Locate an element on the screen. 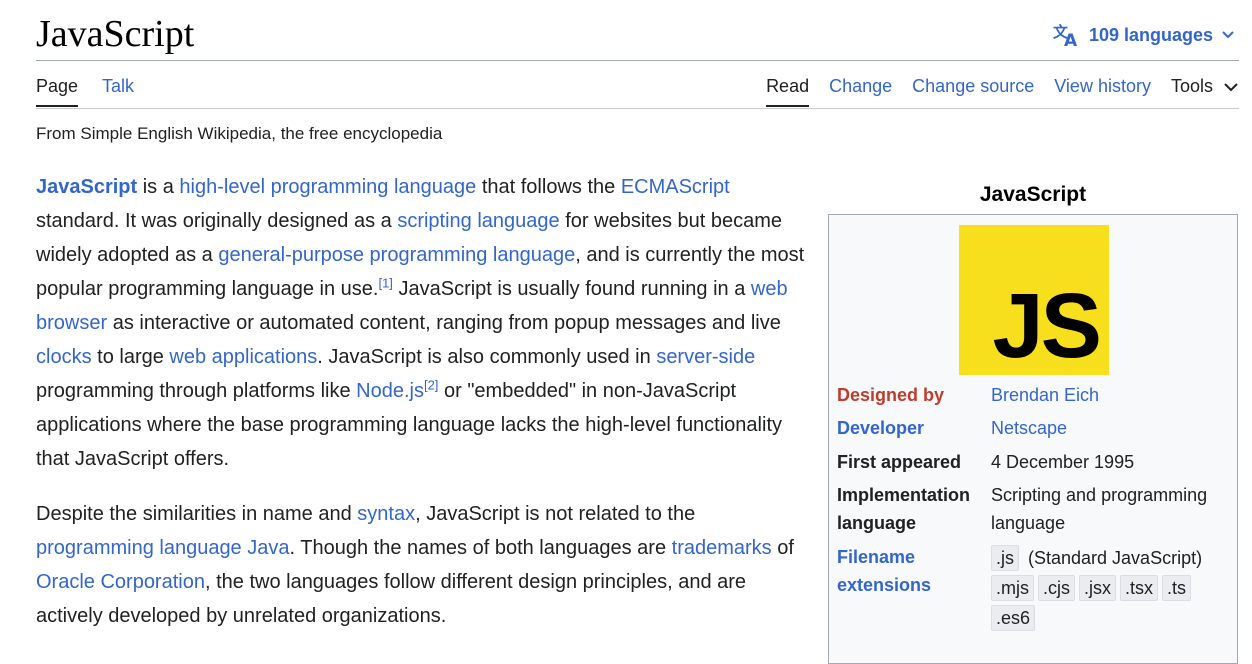 Image resolution: width=1252 pixels, height=664 pixels. namespace-tabs: Page Talk is located at coordinates (85, 91).